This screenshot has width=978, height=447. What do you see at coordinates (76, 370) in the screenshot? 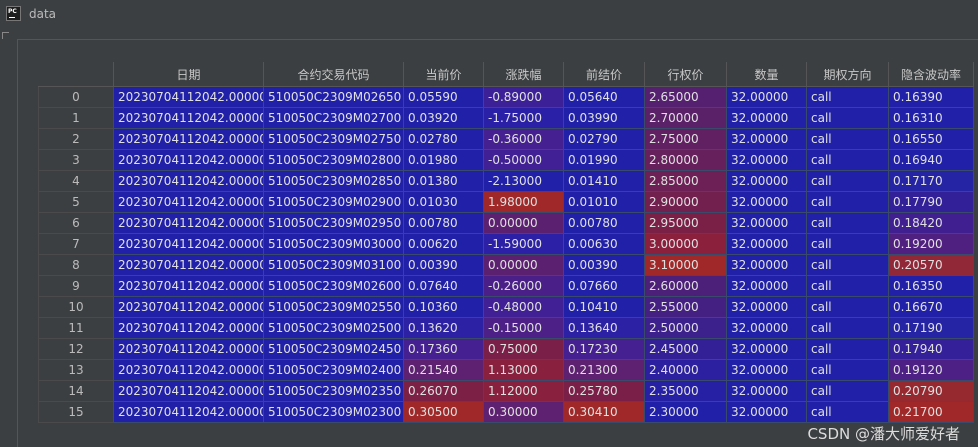
I see `row-index-cell: 13` at bounding box center [76, 370].